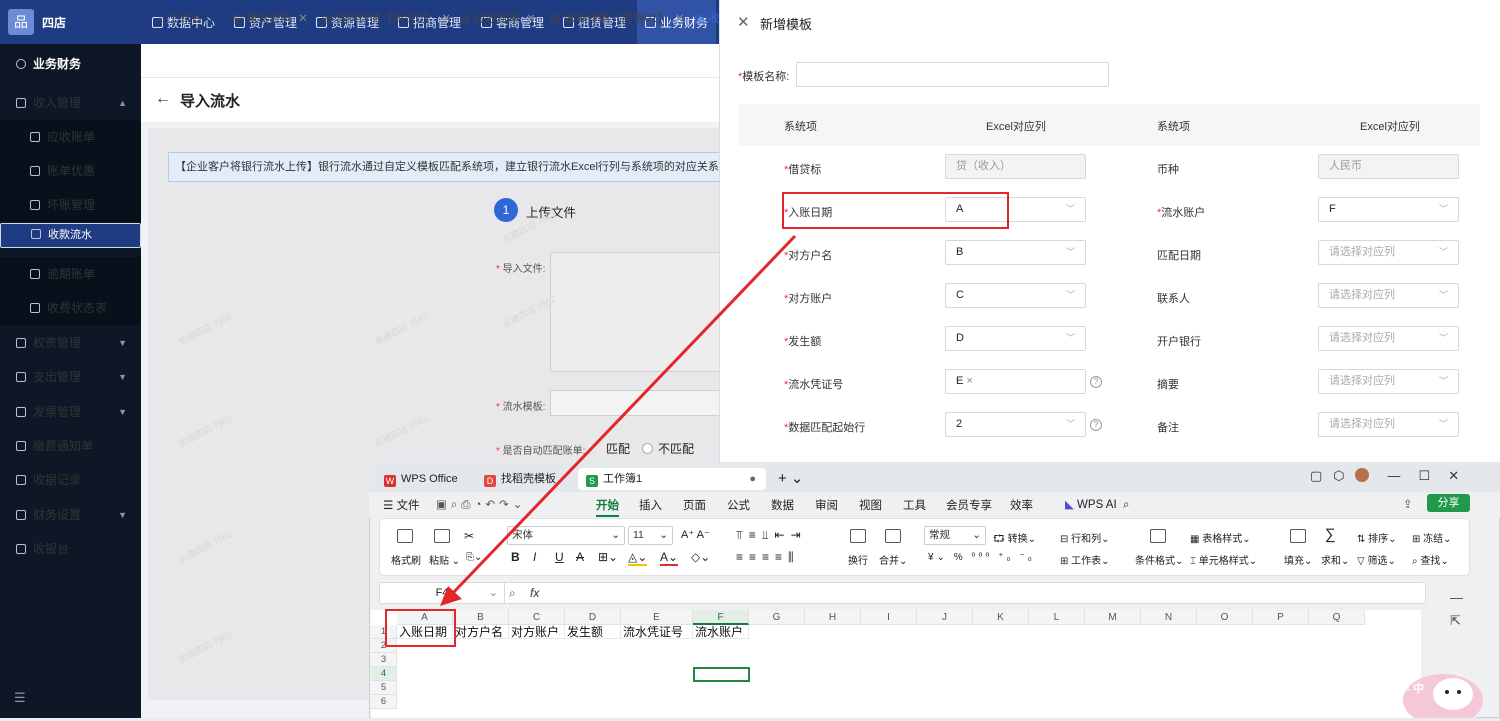 The image size is (1500, 721). I want to click on font-family-select: 宋体 ⌄, so click(566, 535).